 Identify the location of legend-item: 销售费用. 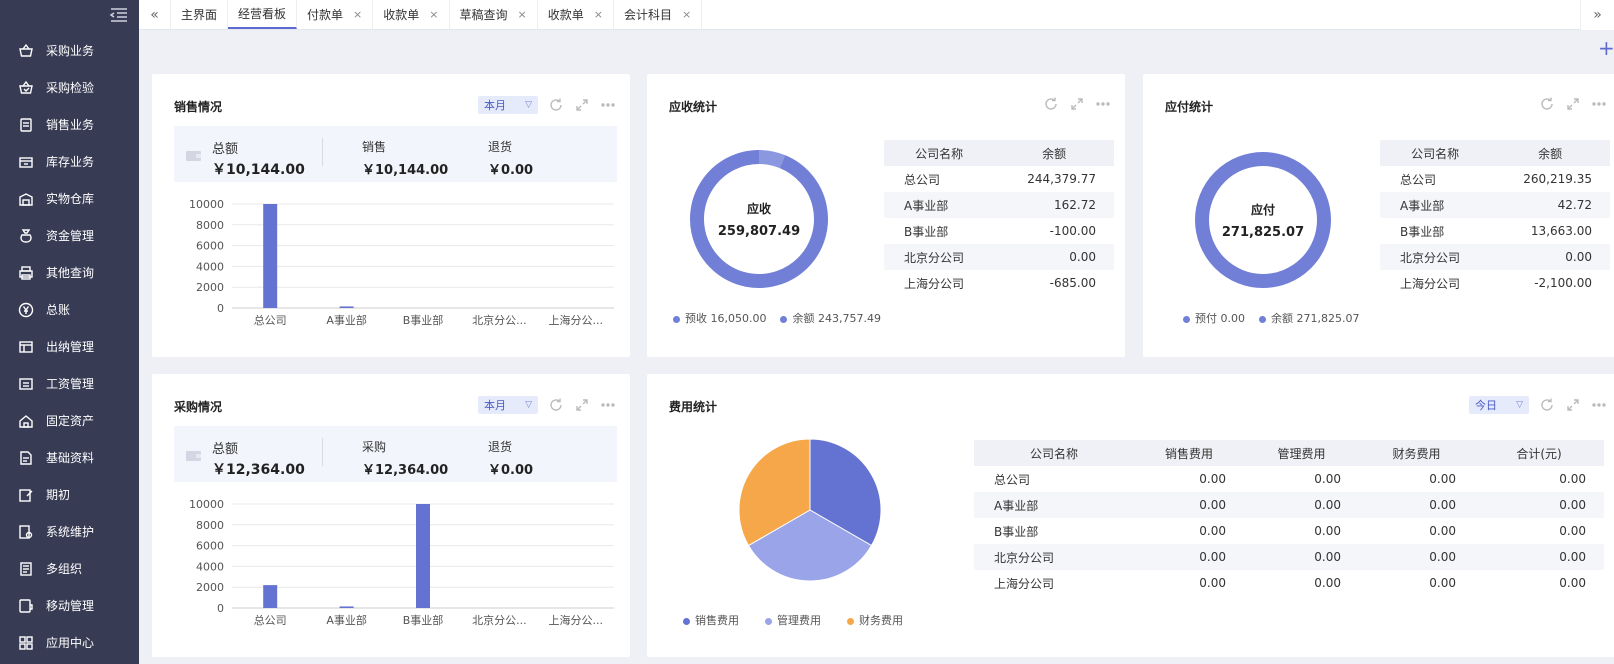
(711, 620).